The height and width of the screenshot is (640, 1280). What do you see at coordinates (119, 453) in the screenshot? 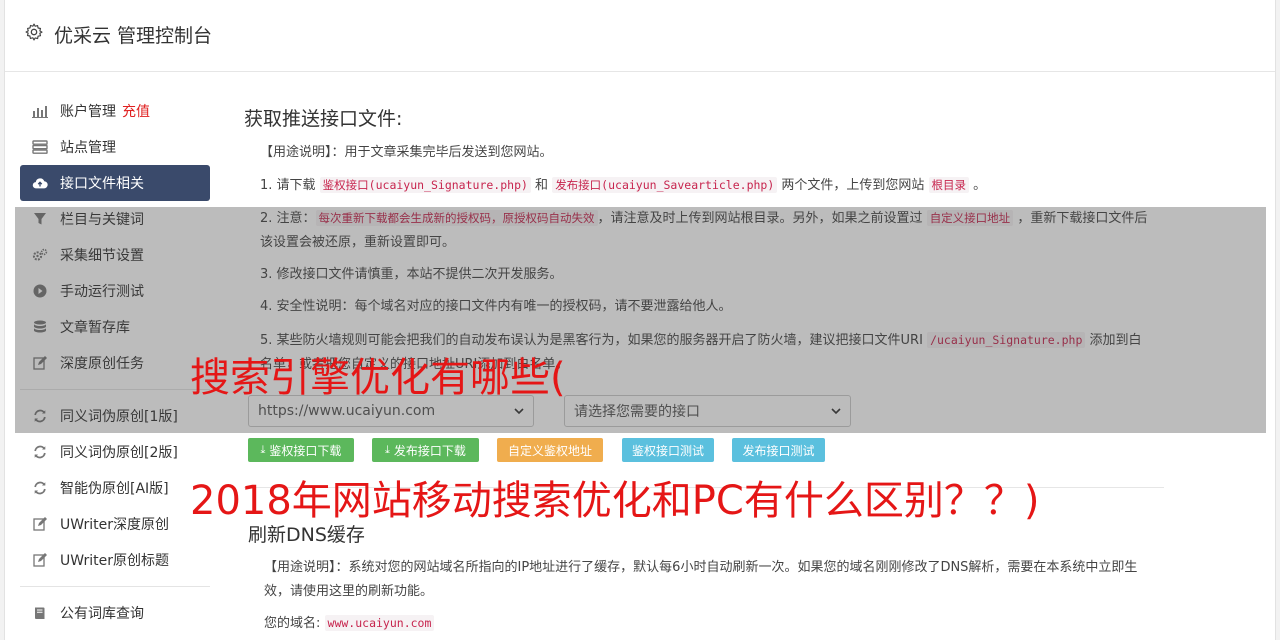
I see `sidebar-item-label: 同义词伪原创[2版]` at bounding box center [119, 453].